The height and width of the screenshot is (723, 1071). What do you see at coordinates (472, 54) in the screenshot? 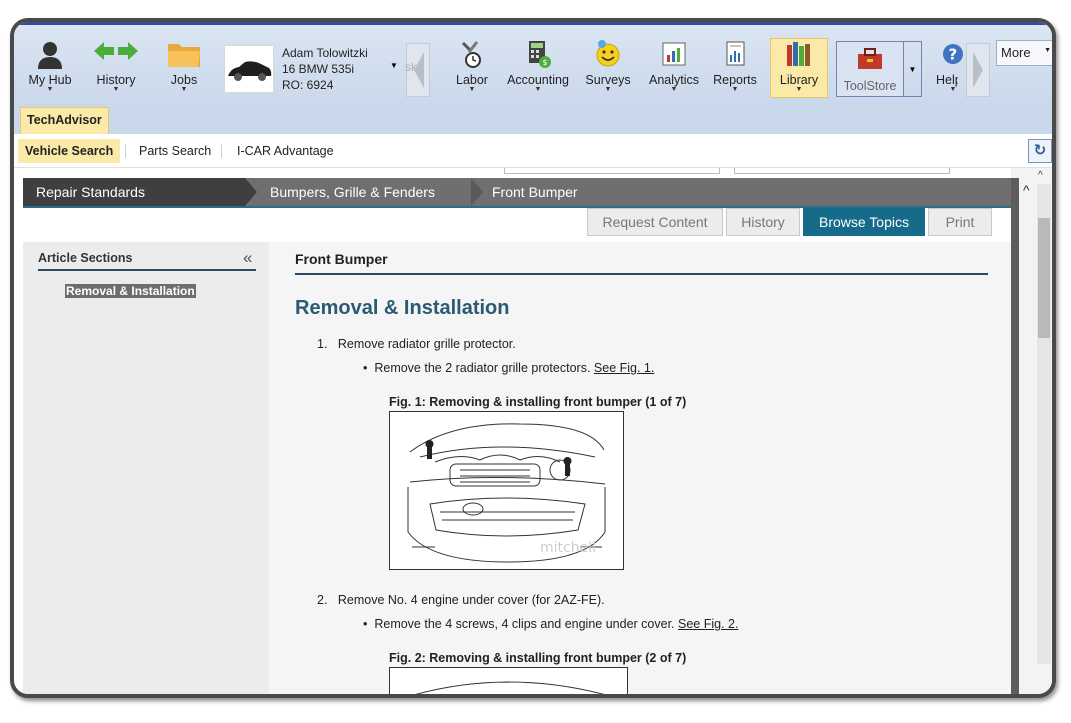
I see `tools-clock-icon` at bounding box center [472, 54].